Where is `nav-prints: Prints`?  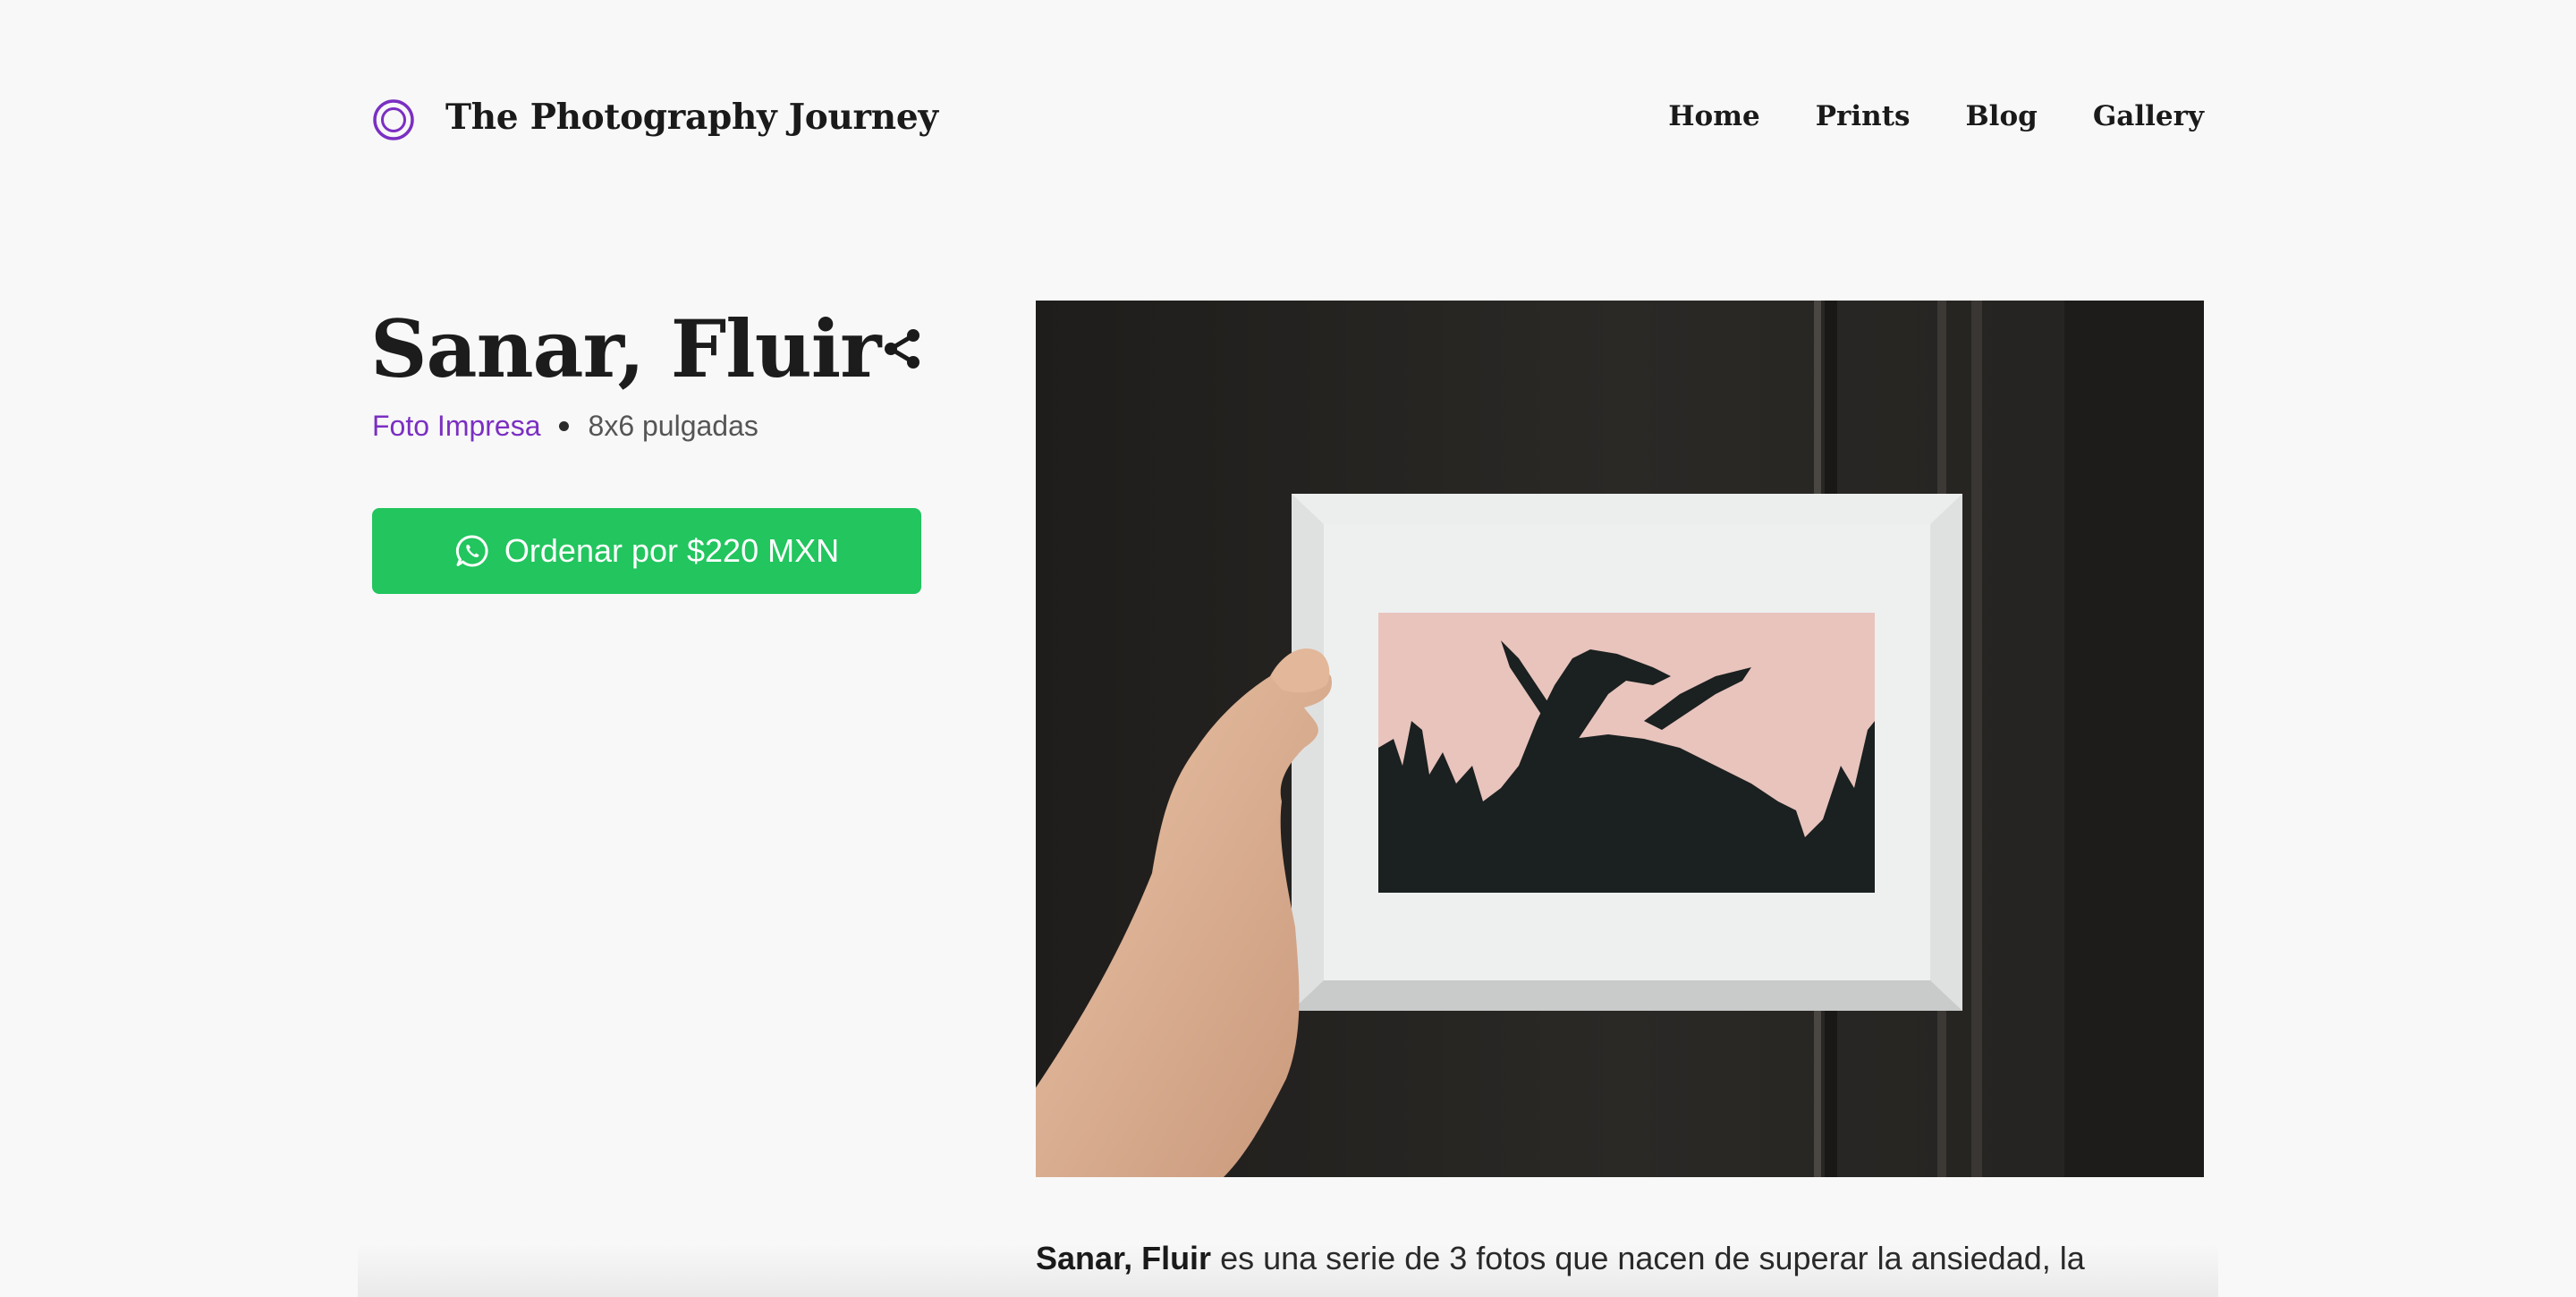
nav-prints: Prints is located at coordinates (1863, 116).